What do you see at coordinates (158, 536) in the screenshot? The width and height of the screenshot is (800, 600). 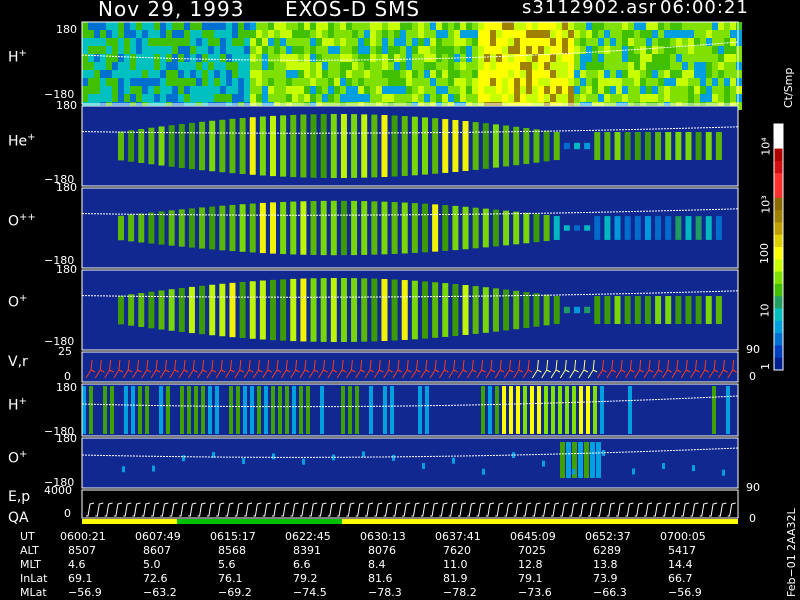 I see `ephemeris-value: 0607:49` at bounding box center [158, 536].